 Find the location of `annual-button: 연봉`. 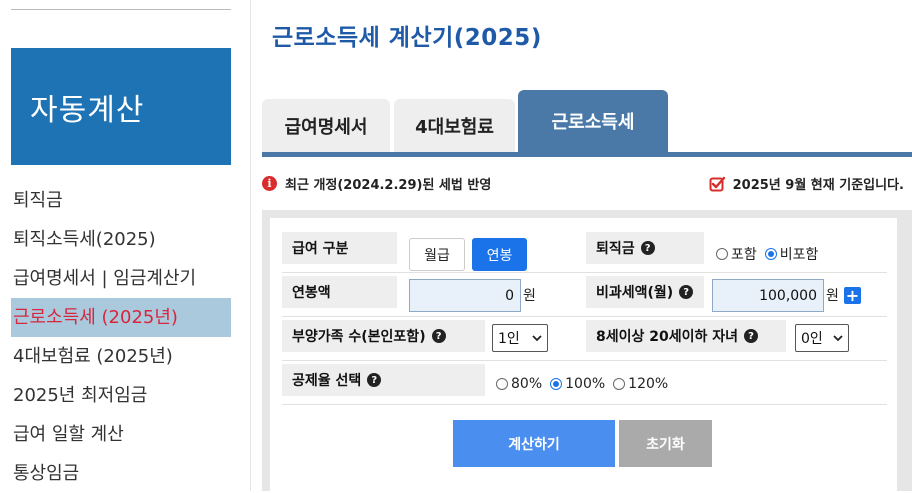

annual-button: 연봉 is located at coordinates (499, 254).